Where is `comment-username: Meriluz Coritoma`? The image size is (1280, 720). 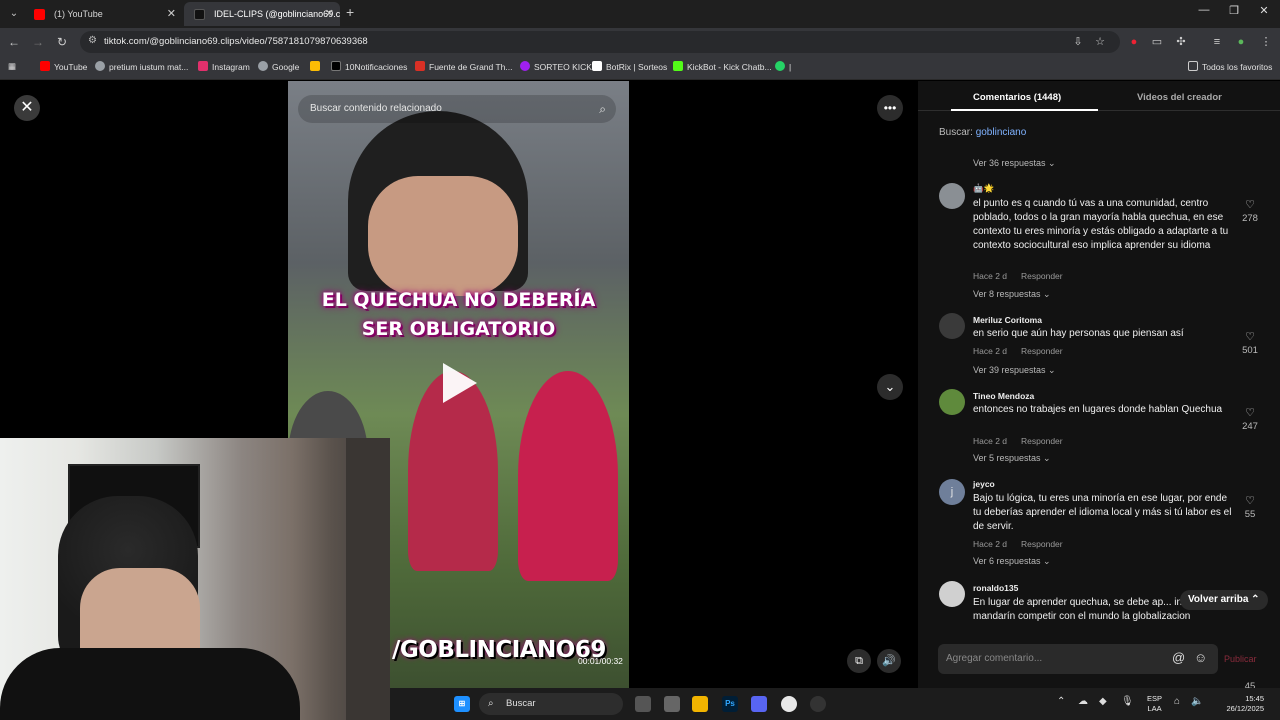 comment-username: Meriluz Coritoma is located at coordinates (1007, 320).